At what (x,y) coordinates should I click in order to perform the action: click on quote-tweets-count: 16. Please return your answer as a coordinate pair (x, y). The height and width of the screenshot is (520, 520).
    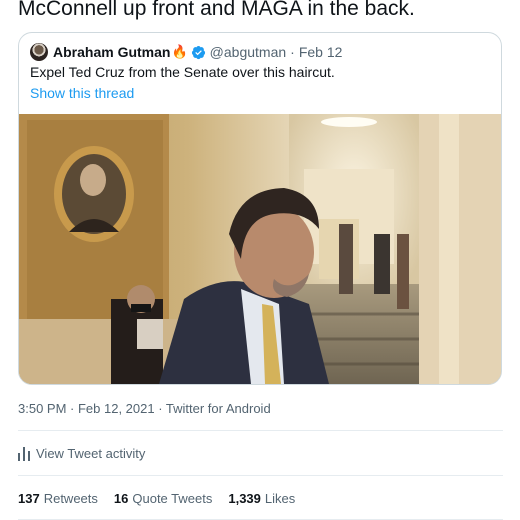
    Looking at the image, I should click on (121, 498).